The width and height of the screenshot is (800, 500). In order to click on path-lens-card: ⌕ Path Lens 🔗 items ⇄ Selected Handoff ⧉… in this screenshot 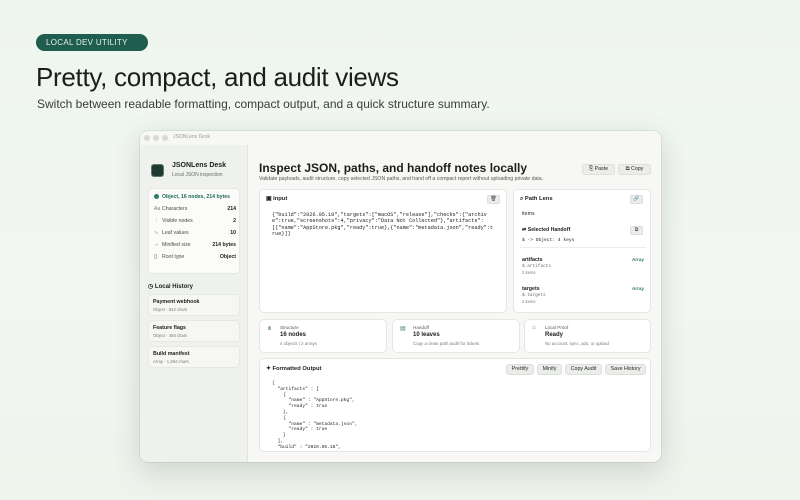, I will do `click(582, 251)`.